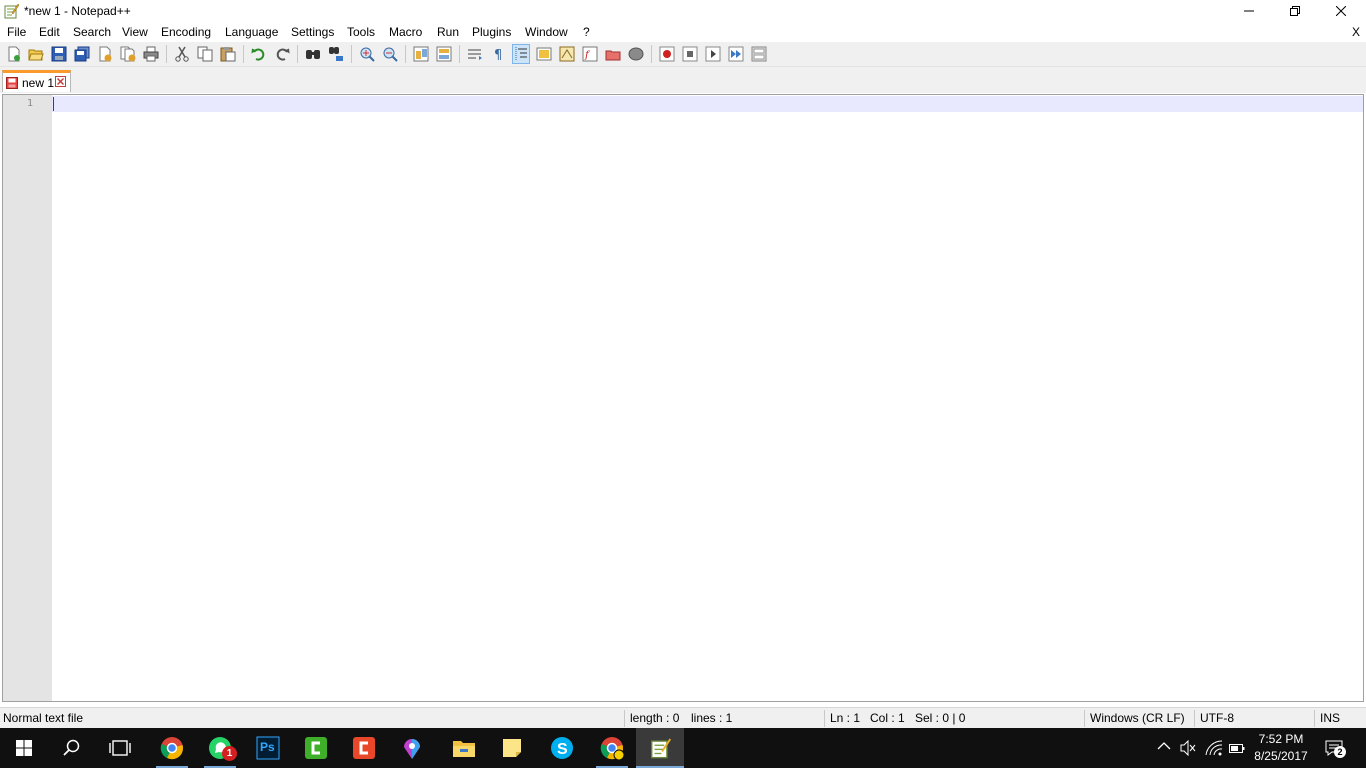 The width and height of the screenshot is (1366, 768). What do you see at coordinates (128, 54) in the screenshot?
I see `close-all-icon` at bounding box center [128, 54].